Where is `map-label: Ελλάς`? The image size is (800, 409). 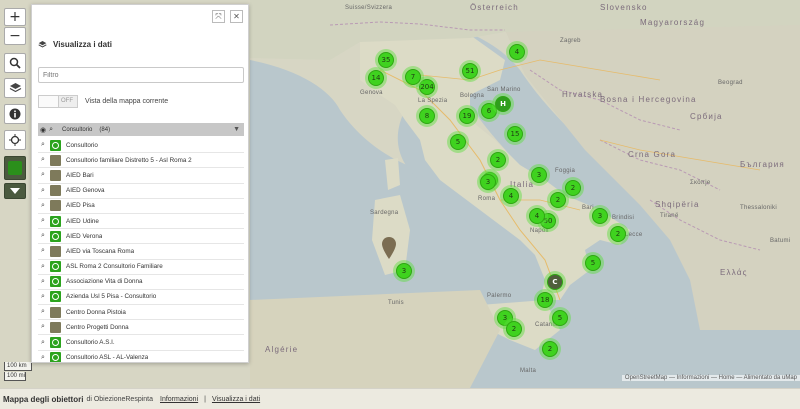
map-label: Ελλάς is located at coordinates (734, 272).